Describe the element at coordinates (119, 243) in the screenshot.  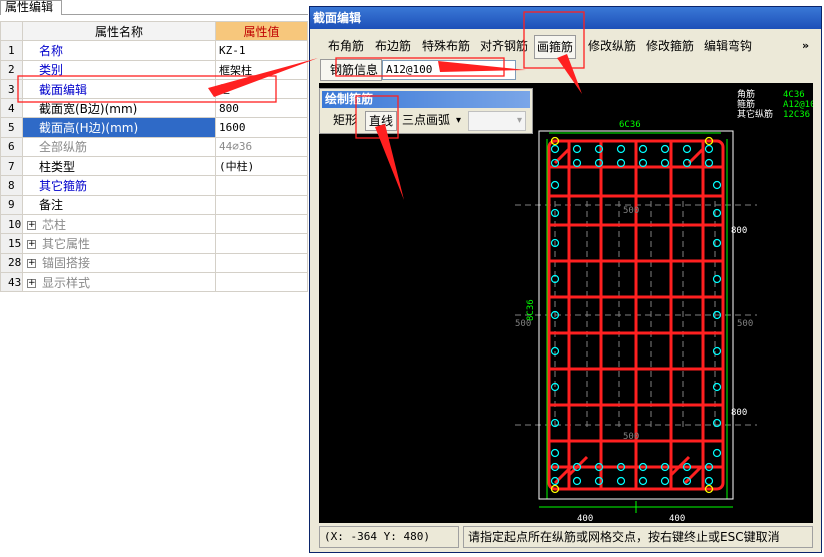
I see `property-name: + 其它属性` at that location.